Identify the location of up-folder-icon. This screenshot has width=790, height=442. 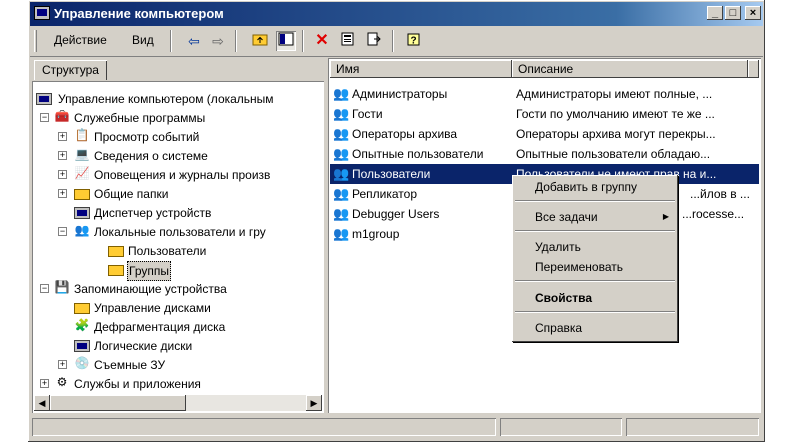
(260, 41).